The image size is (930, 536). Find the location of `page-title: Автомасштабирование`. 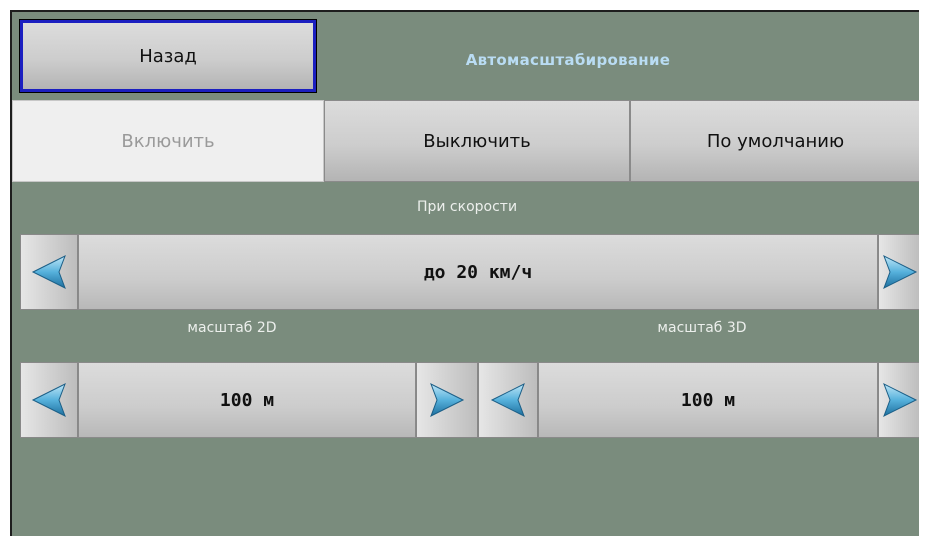

page-title: Автомасштабирование is located at coordinates (568, 60).